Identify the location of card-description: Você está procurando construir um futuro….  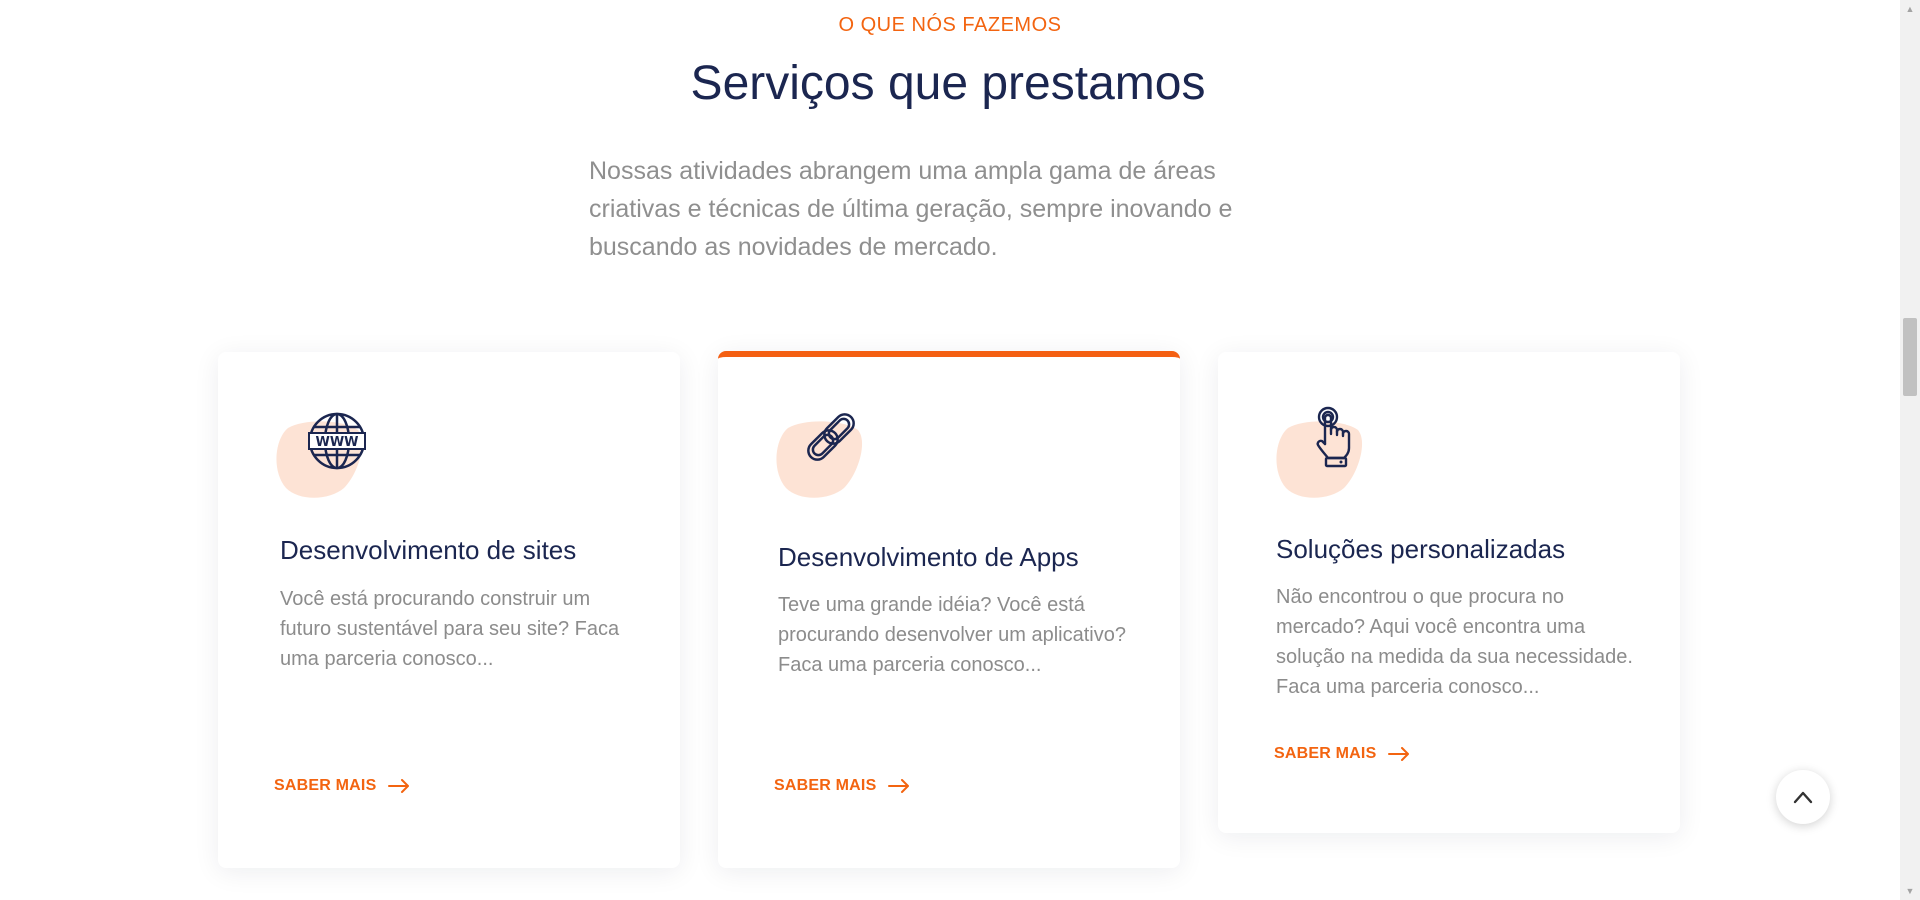
(450, 629).